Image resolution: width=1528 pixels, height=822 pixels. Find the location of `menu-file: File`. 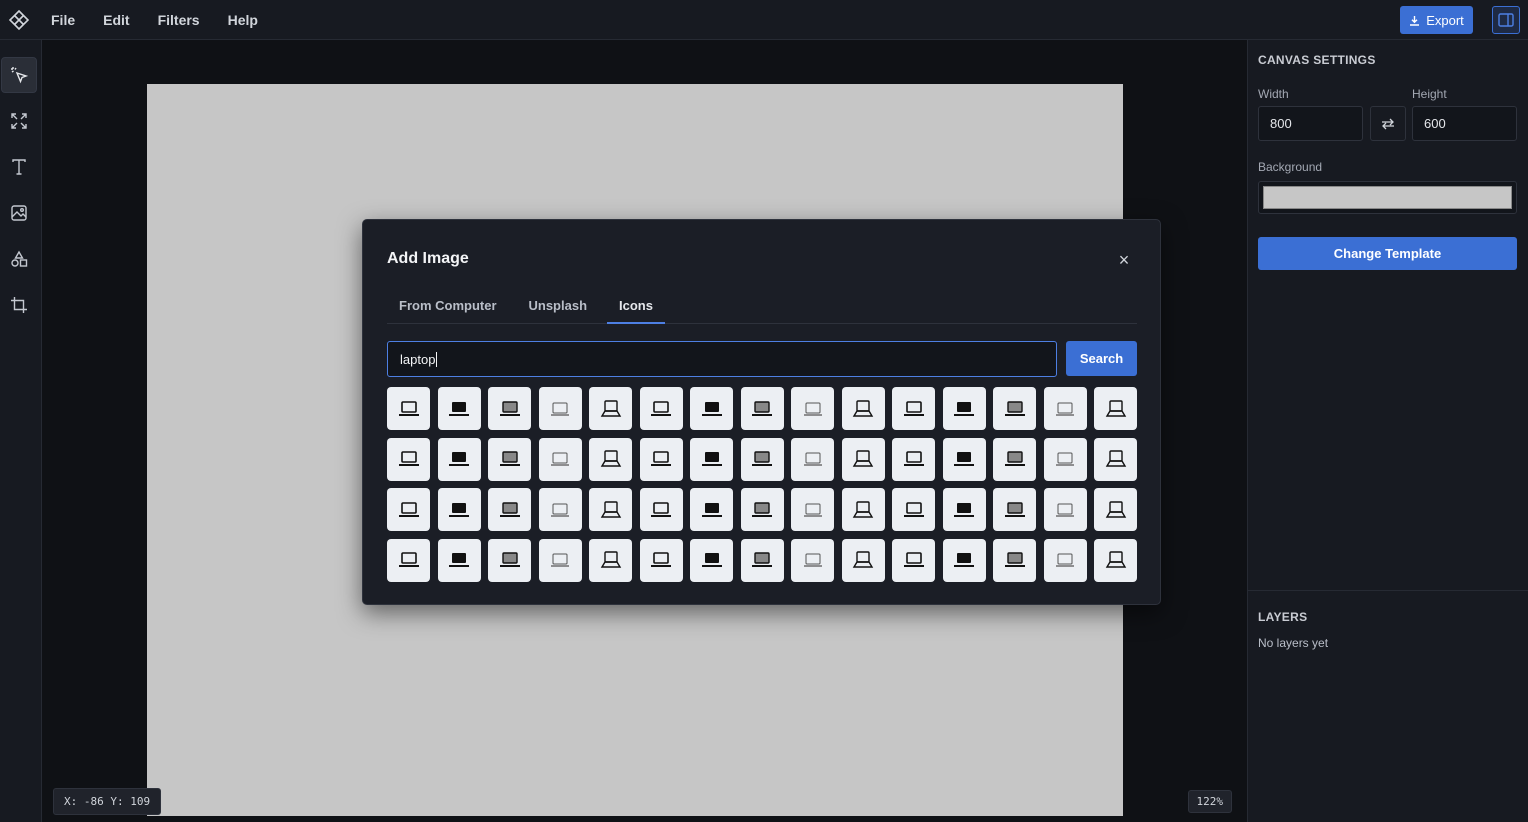

menu-file: File is located at coordinates (63, 20).